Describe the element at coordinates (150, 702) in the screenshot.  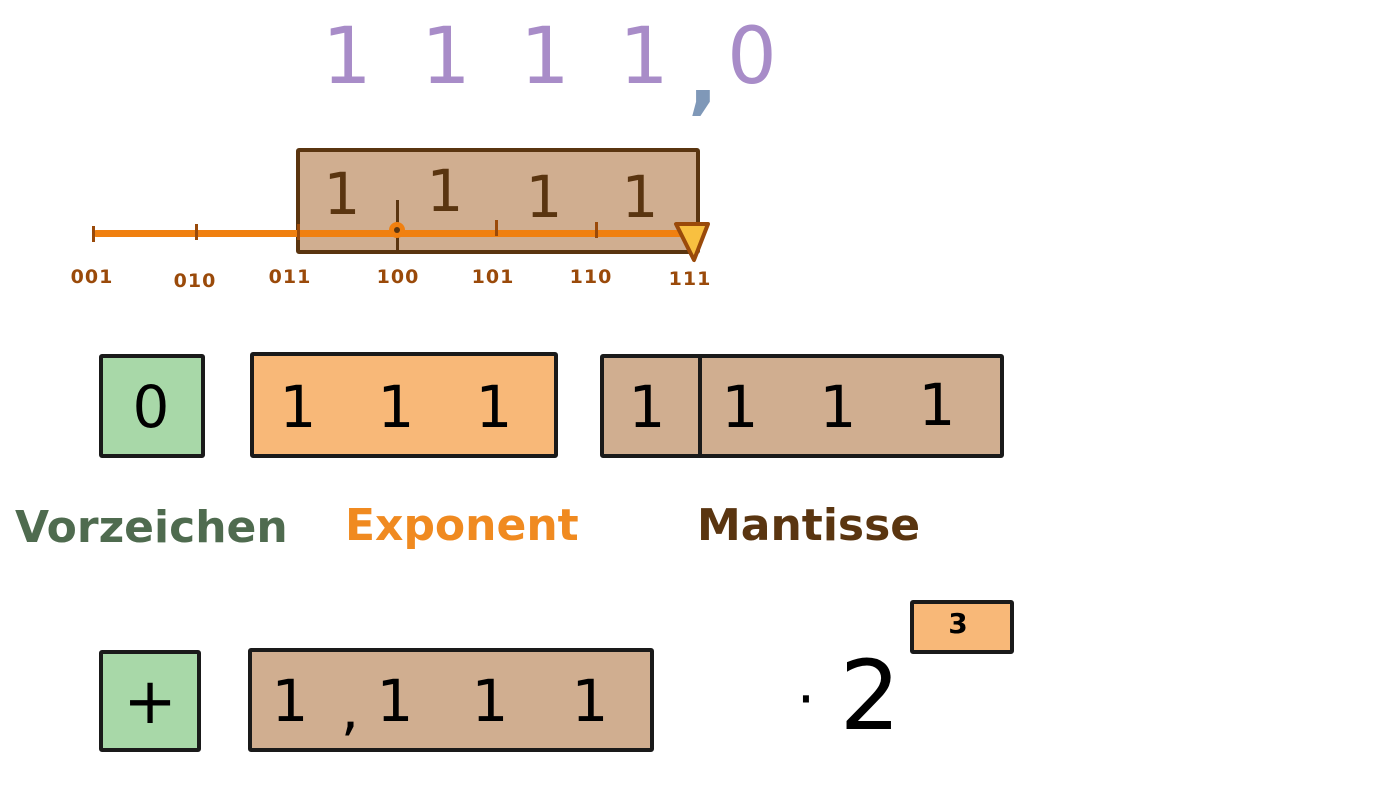
I see `result-sign: +` at that location.